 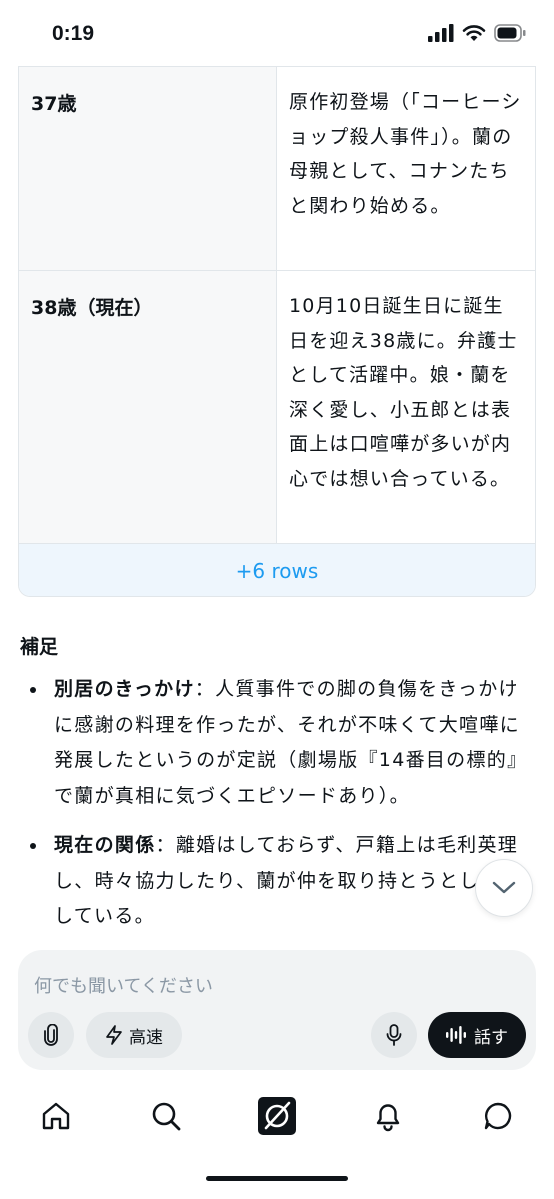 I want to click on status-icons, so click(x=477, y=33).